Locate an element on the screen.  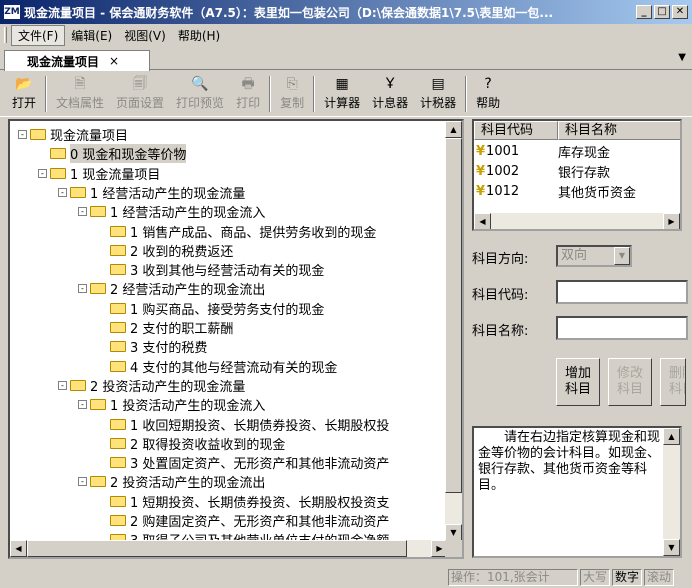
hint-scrollbar: ▲ ▼ is located at coordinates (671, 492).